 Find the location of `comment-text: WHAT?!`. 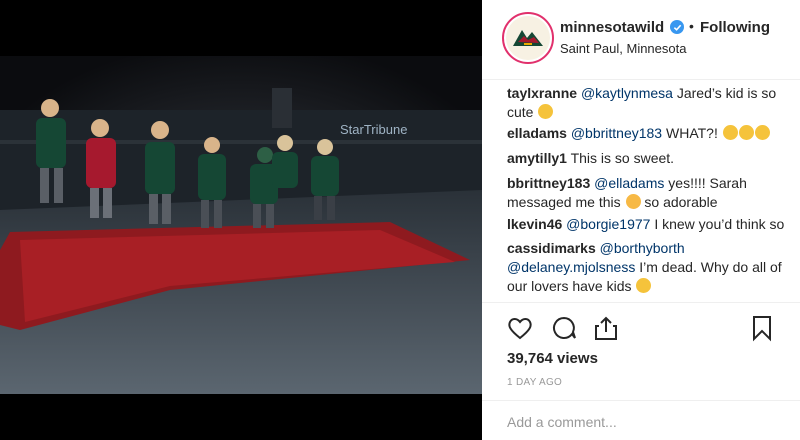

comment-text: WHAT?! is located at coordinates (692, 133).